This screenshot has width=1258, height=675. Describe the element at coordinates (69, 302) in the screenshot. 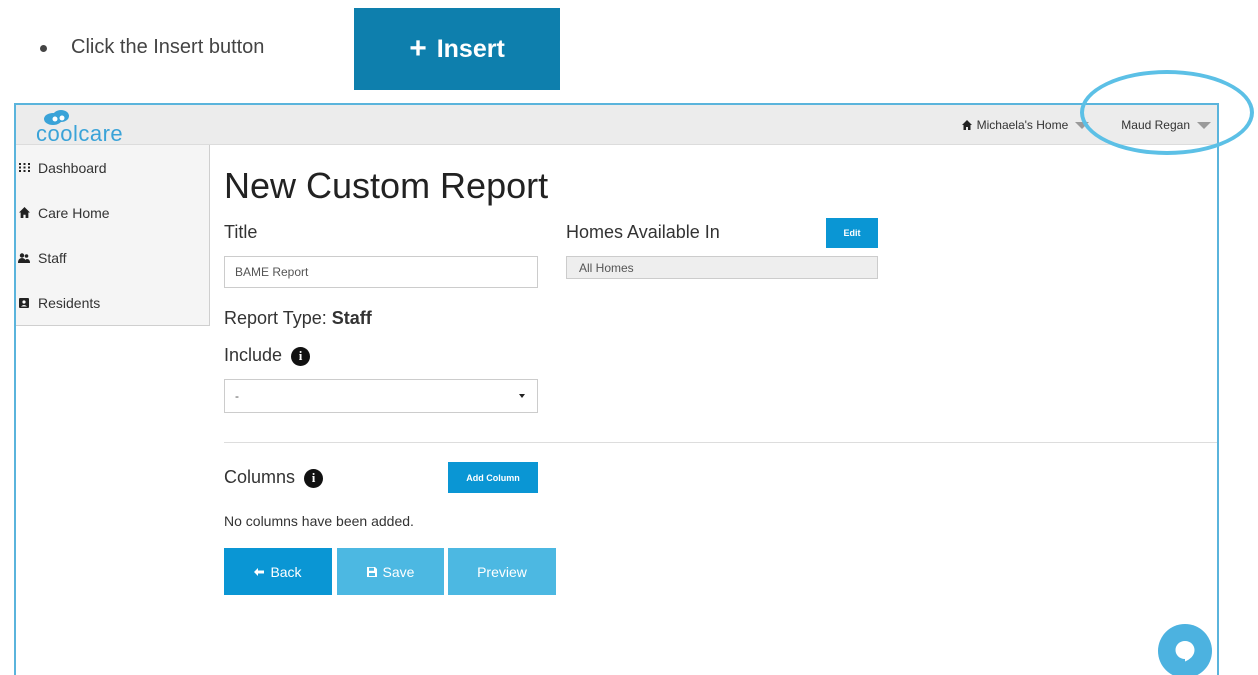

I see `sidebar-item-label: Residents` at that location.